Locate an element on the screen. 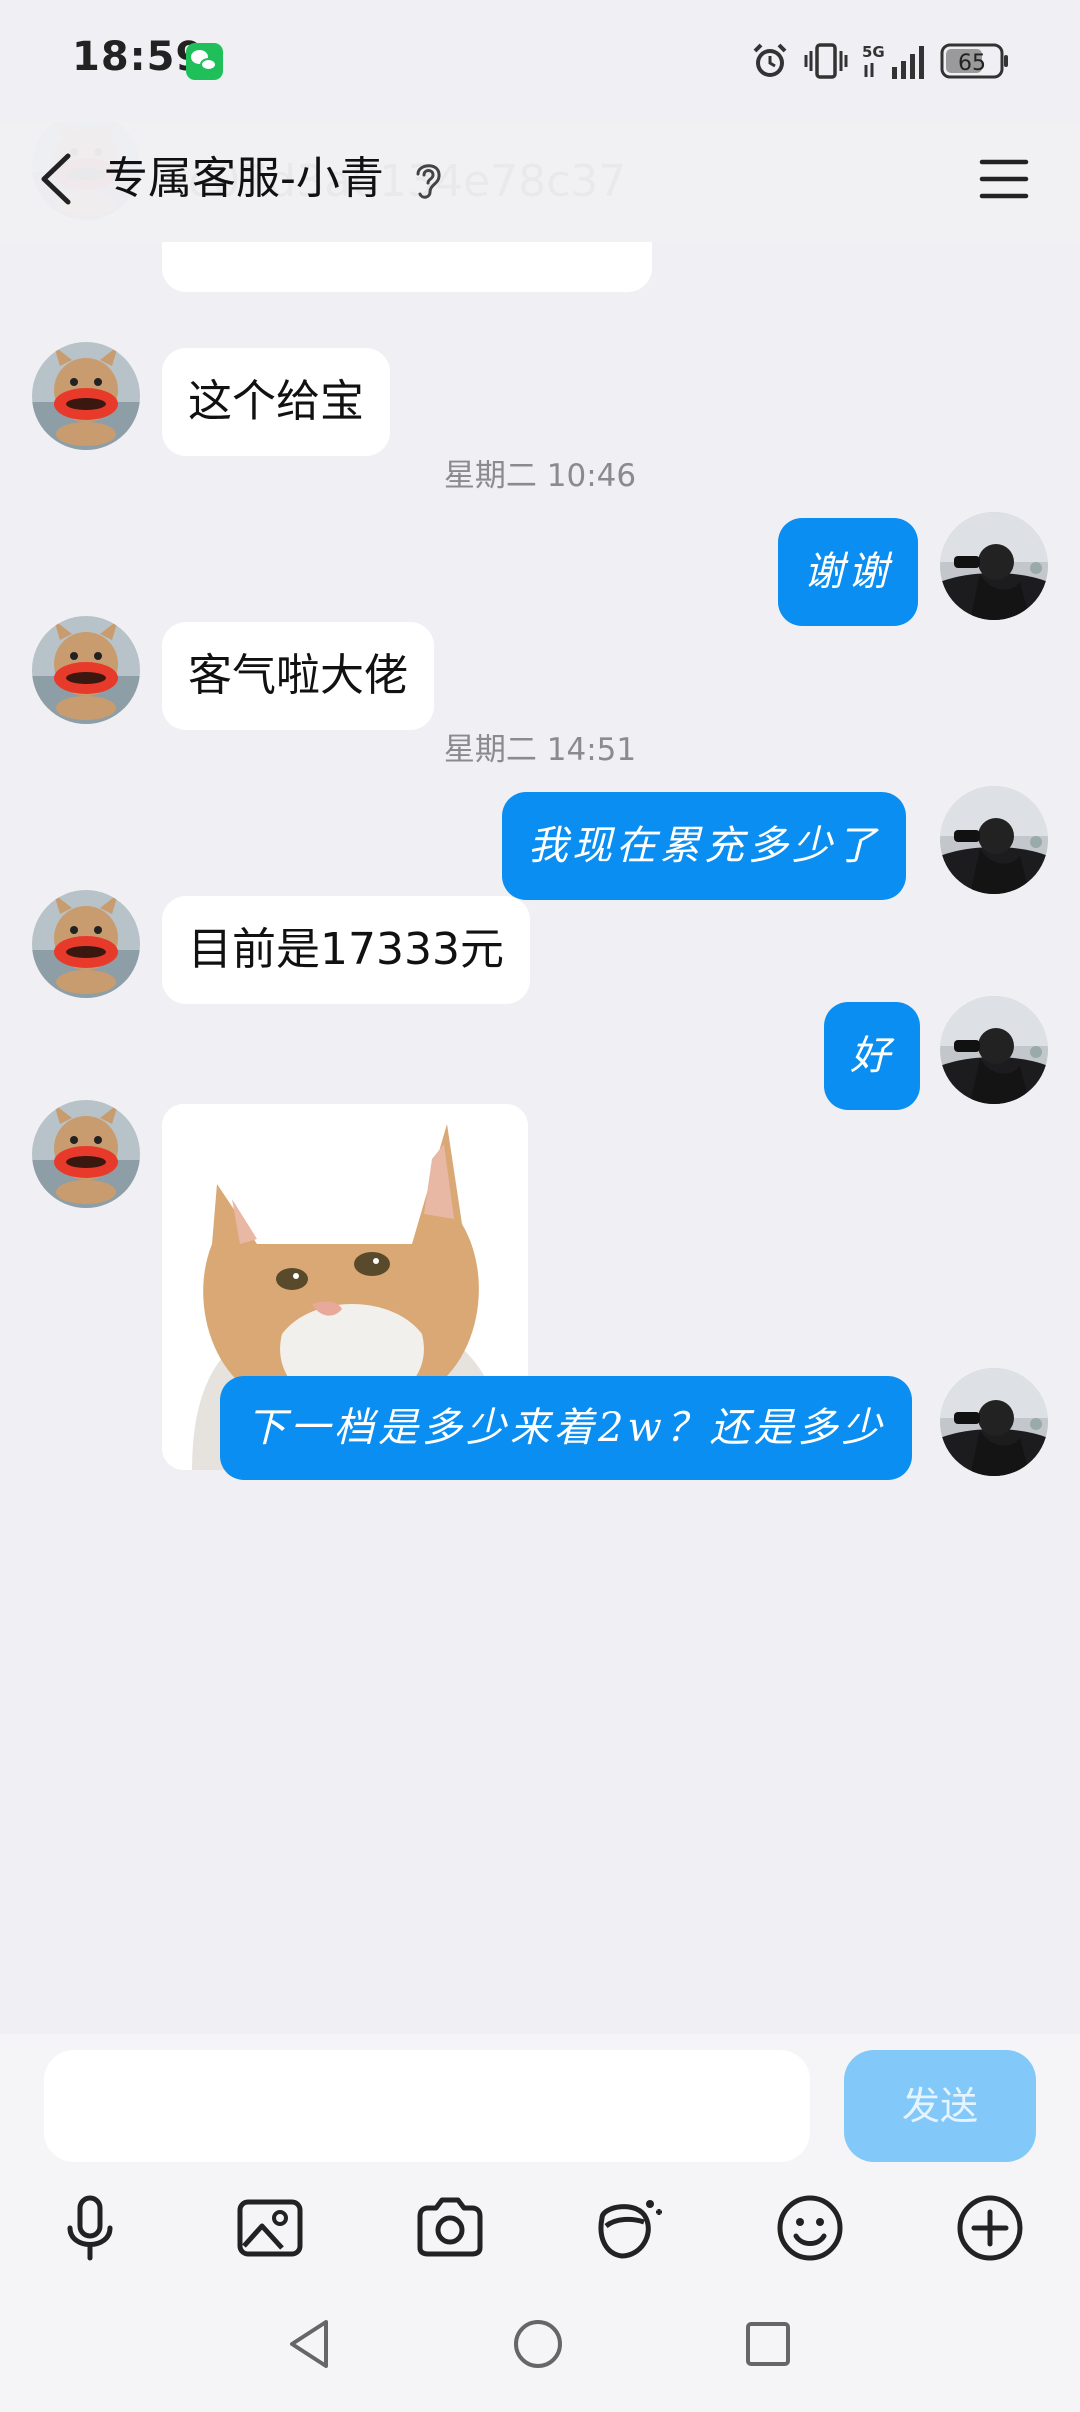  network-label: 5G is located at coordinates (873, 52).